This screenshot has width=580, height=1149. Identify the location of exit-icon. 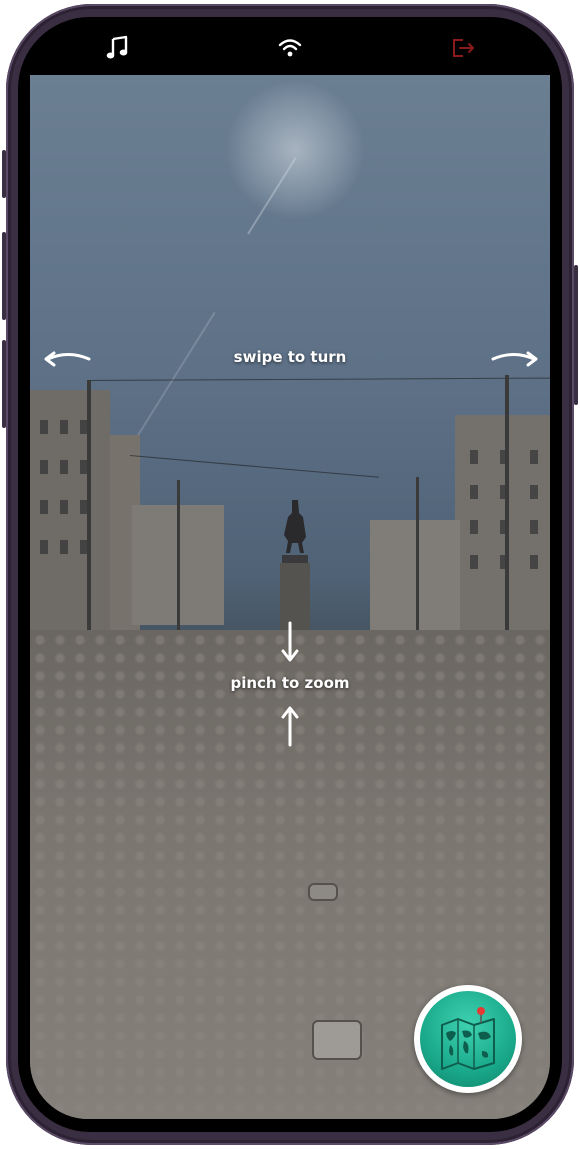
(463, 48).